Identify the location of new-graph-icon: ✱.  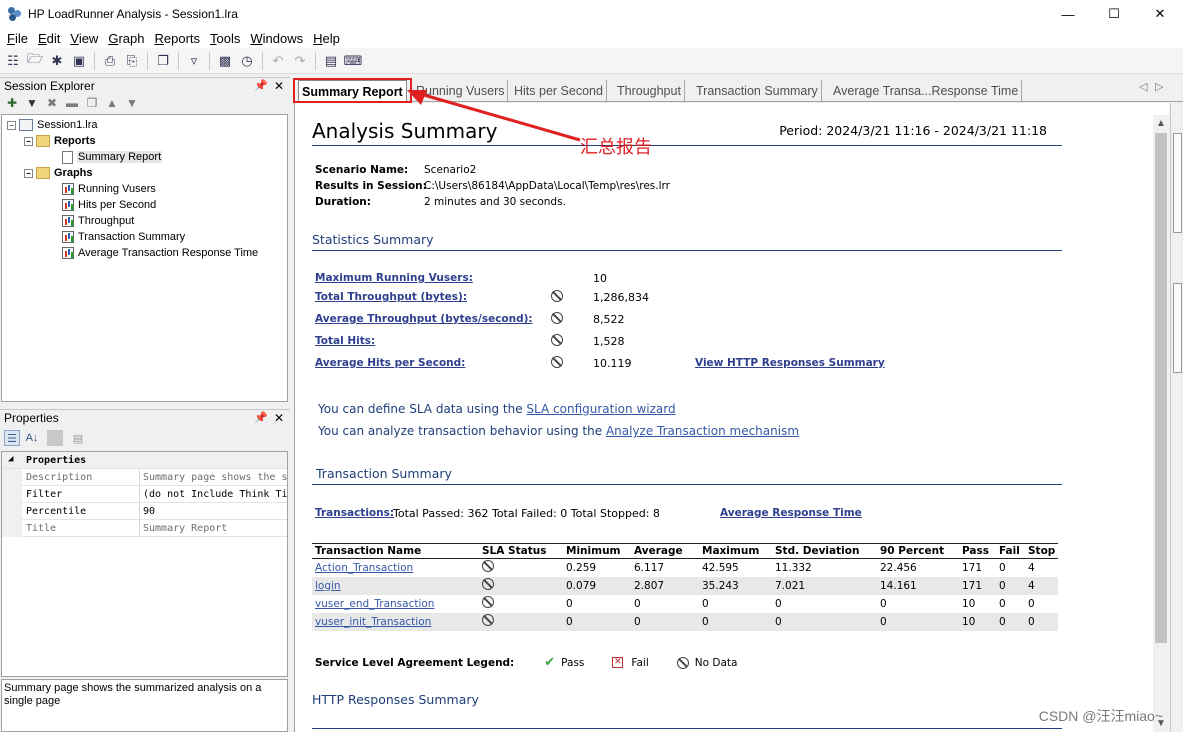
(57, 61).